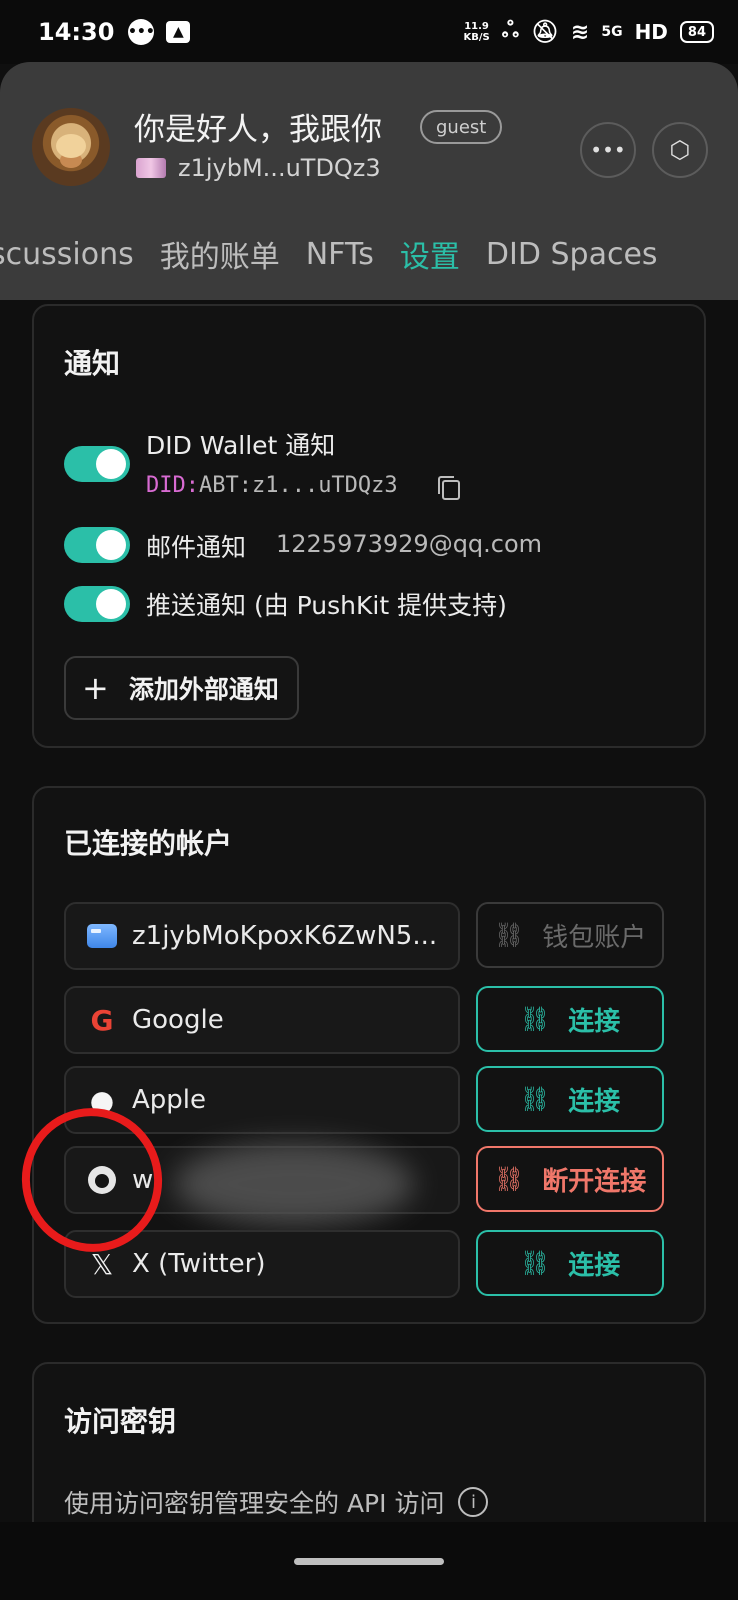 This screenshot has width=738, height=1600. What do you see at coordinates (120, 1421) in the screenshot?
I see `access-keys-title: 访问密钥` at bounding box center [120, 1421].